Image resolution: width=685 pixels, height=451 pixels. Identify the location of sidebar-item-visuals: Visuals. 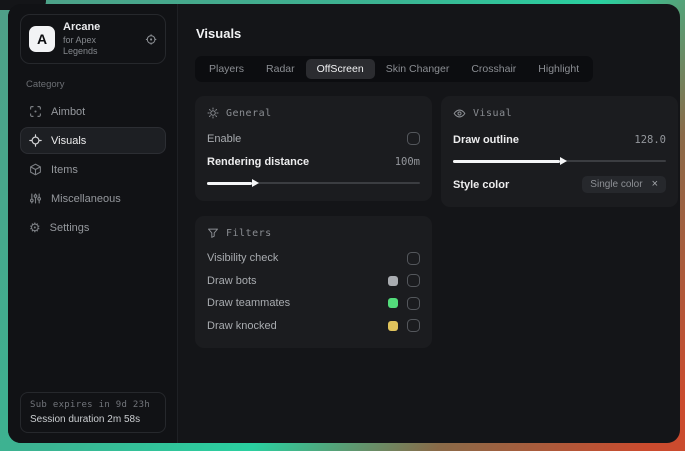
(93, 141).